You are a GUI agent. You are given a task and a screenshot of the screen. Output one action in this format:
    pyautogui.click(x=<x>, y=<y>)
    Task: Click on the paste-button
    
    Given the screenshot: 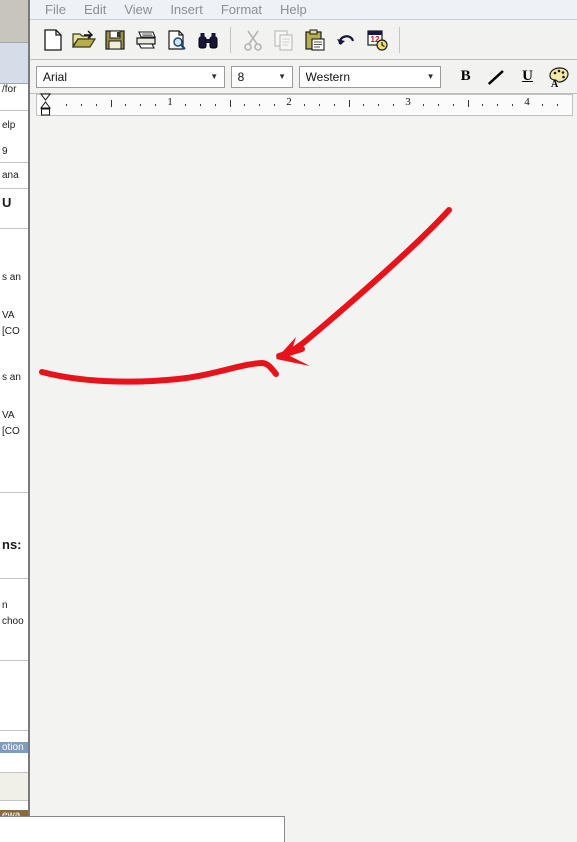 What is the action you would take?
    pyautogui.click(x=315, y=40)
    